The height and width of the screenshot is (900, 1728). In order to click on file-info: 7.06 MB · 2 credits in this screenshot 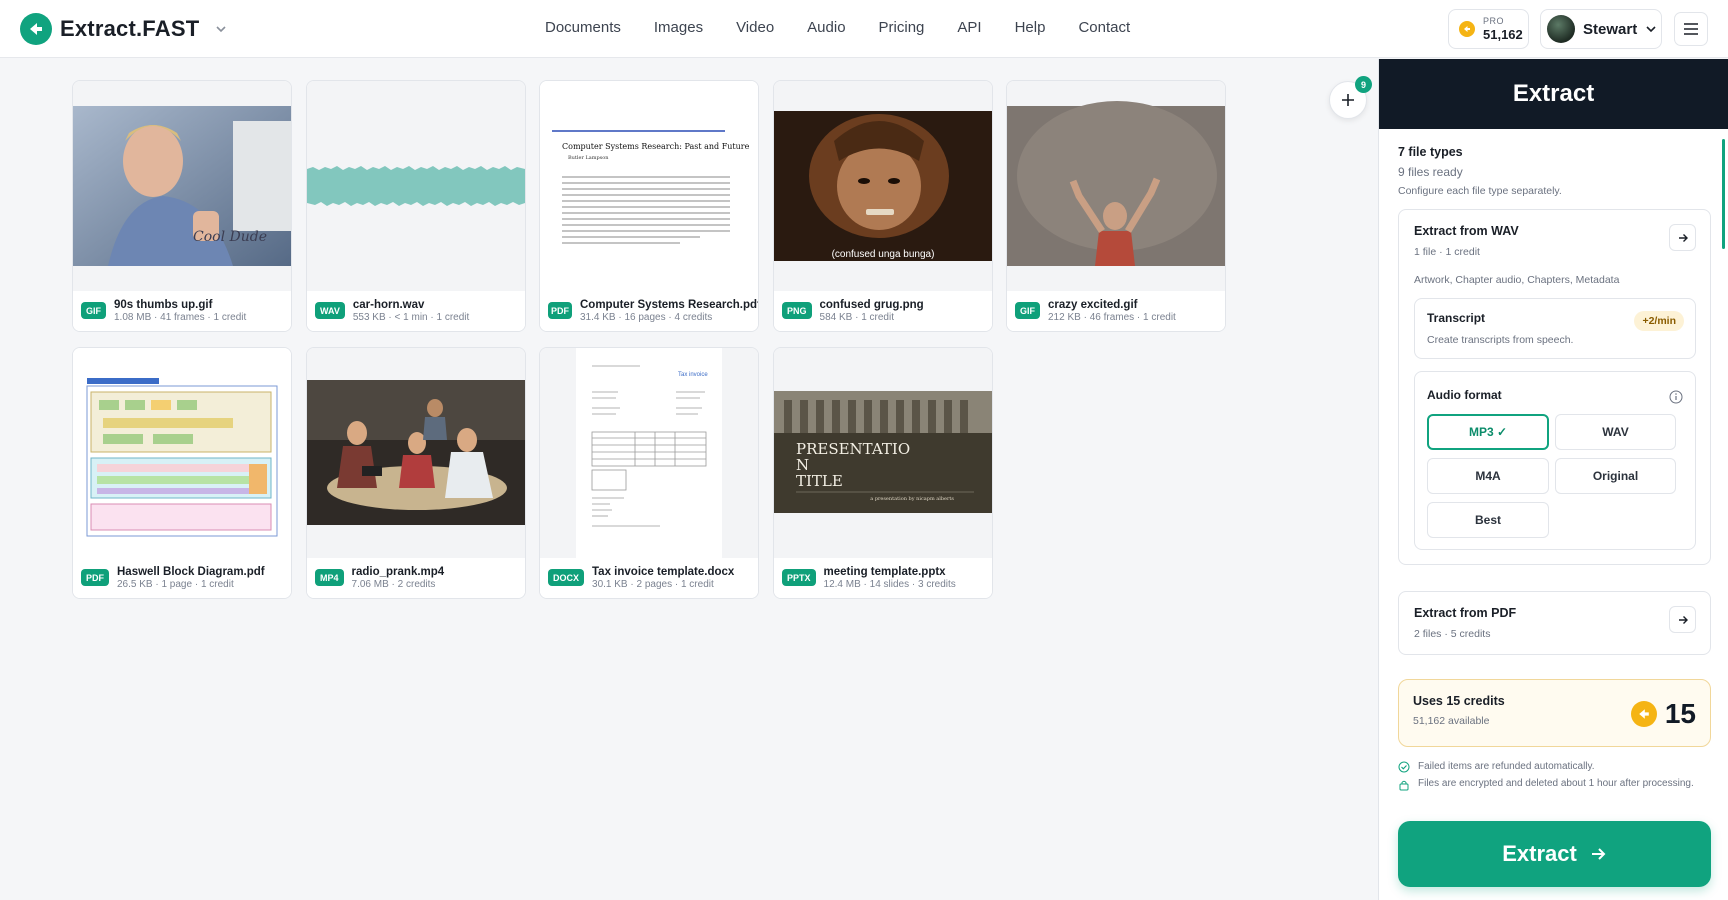, I will do `click(393, 585)`.